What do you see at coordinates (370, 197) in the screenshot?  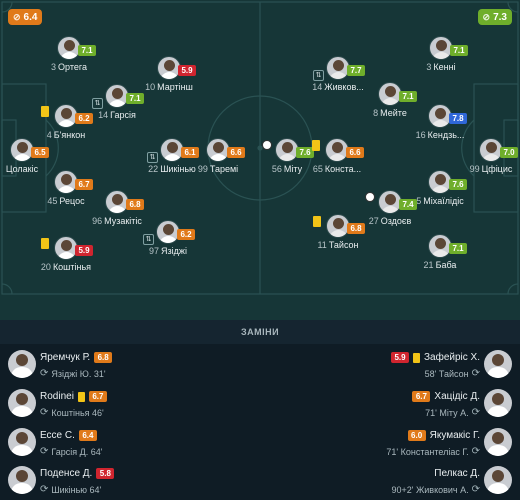 I see `goal-ball-icon` at bounding box center [370, 197].